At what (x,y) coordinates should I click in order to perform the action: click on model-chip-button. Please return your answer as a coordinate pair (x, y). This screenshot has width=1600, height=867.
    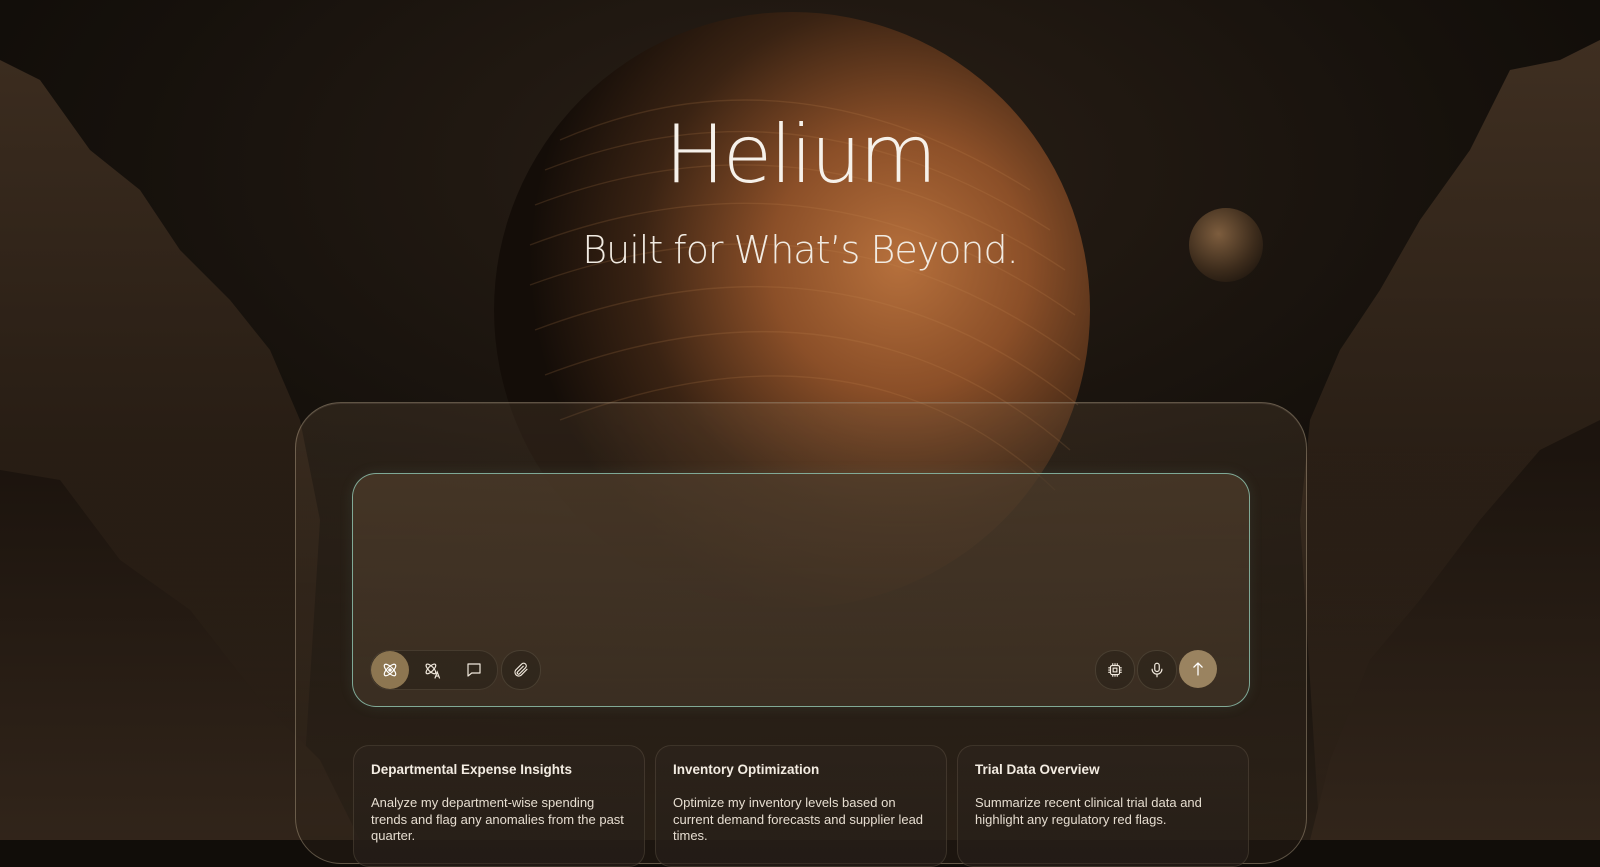
    Looking at the image, I should click on (1115, 670).